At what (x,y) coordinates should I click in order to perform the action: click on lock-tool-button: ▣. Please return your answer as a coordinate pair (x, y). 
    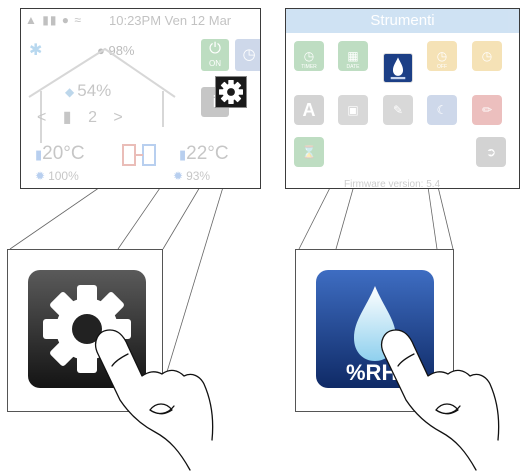
    Looking at the image, I should click on (353, 110).